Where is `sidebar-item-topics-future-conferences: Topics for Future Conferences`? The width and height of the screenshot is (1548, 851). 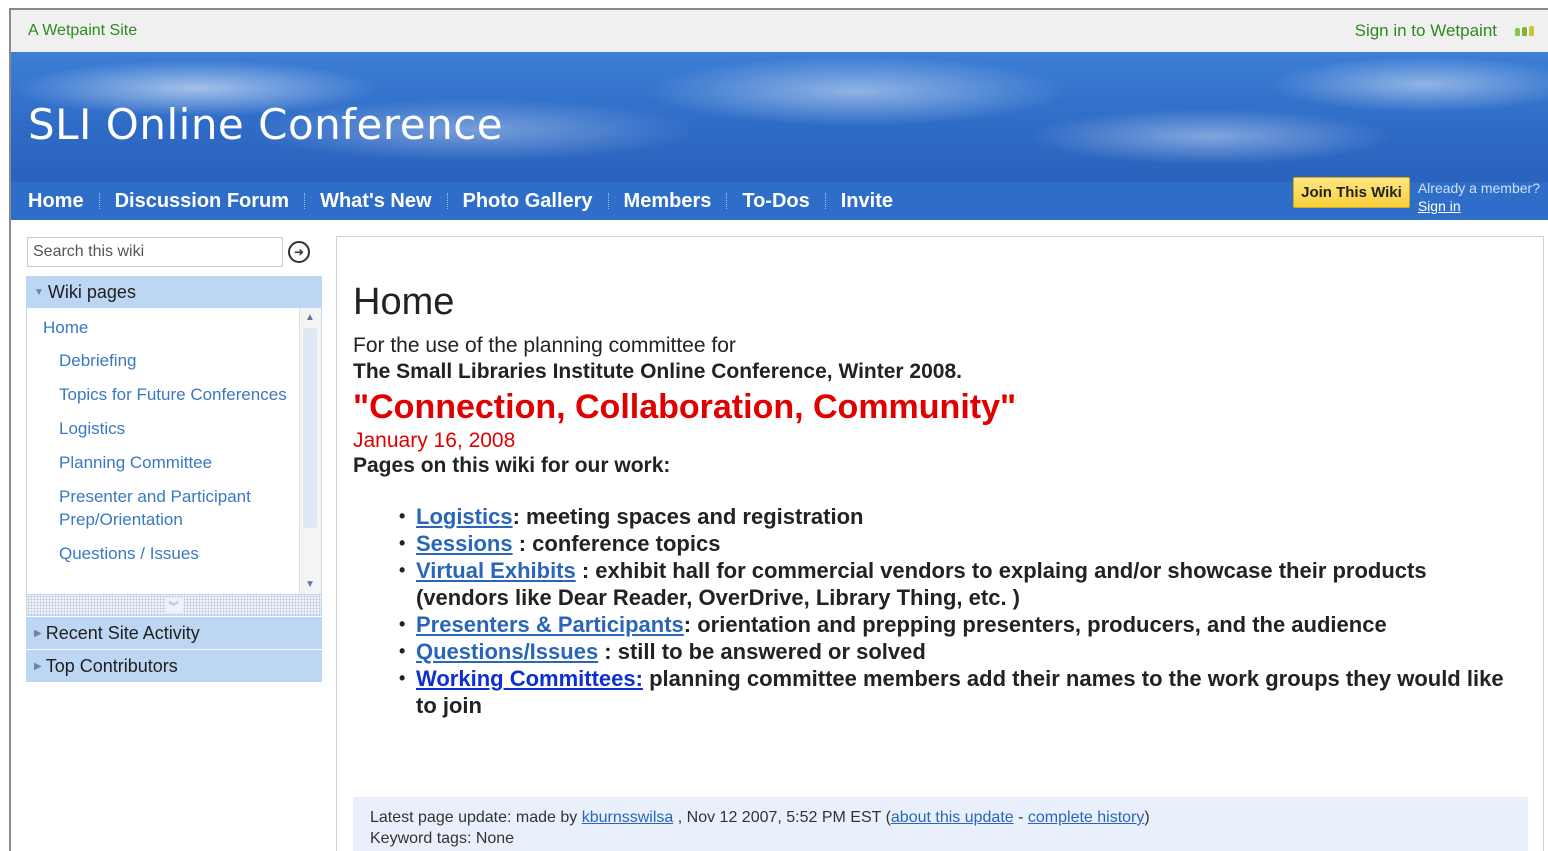 sidebar-item-topics-future-conferences: Topics for Future Conferences is located at coordinates (161, 394).